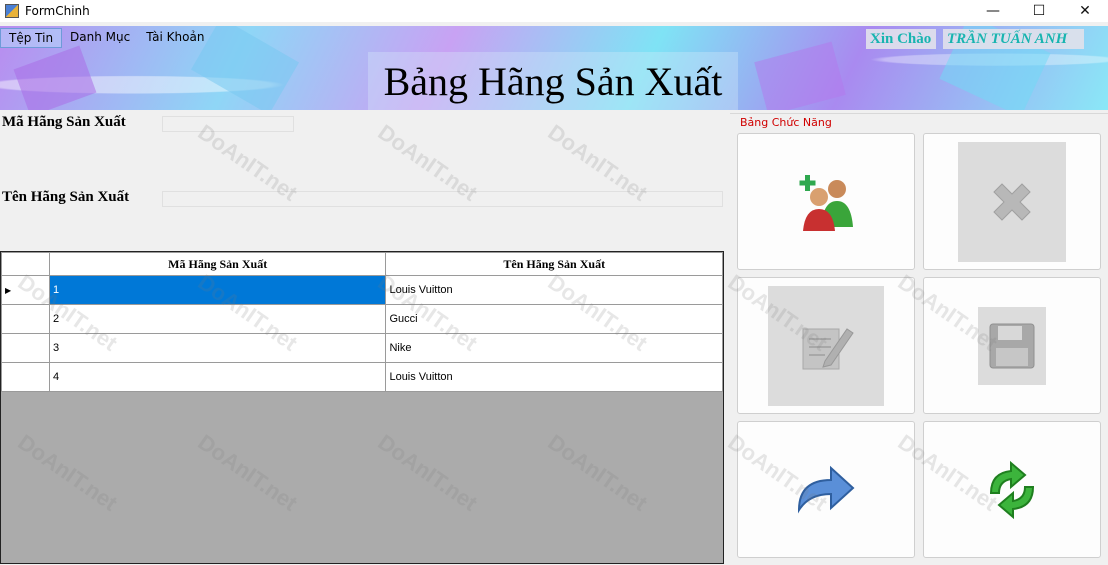 This screenshot has width=1108, height=565. Describe the element at coordinates (25, 290) in the screenshot. I see `row-header: ▶` at that location.